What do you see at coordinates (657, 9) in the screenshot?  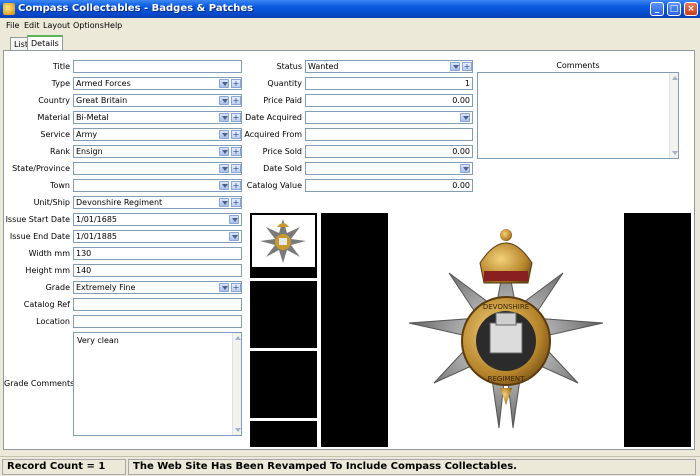 I see `minimize-button: _` at bounding box center [657, 9].